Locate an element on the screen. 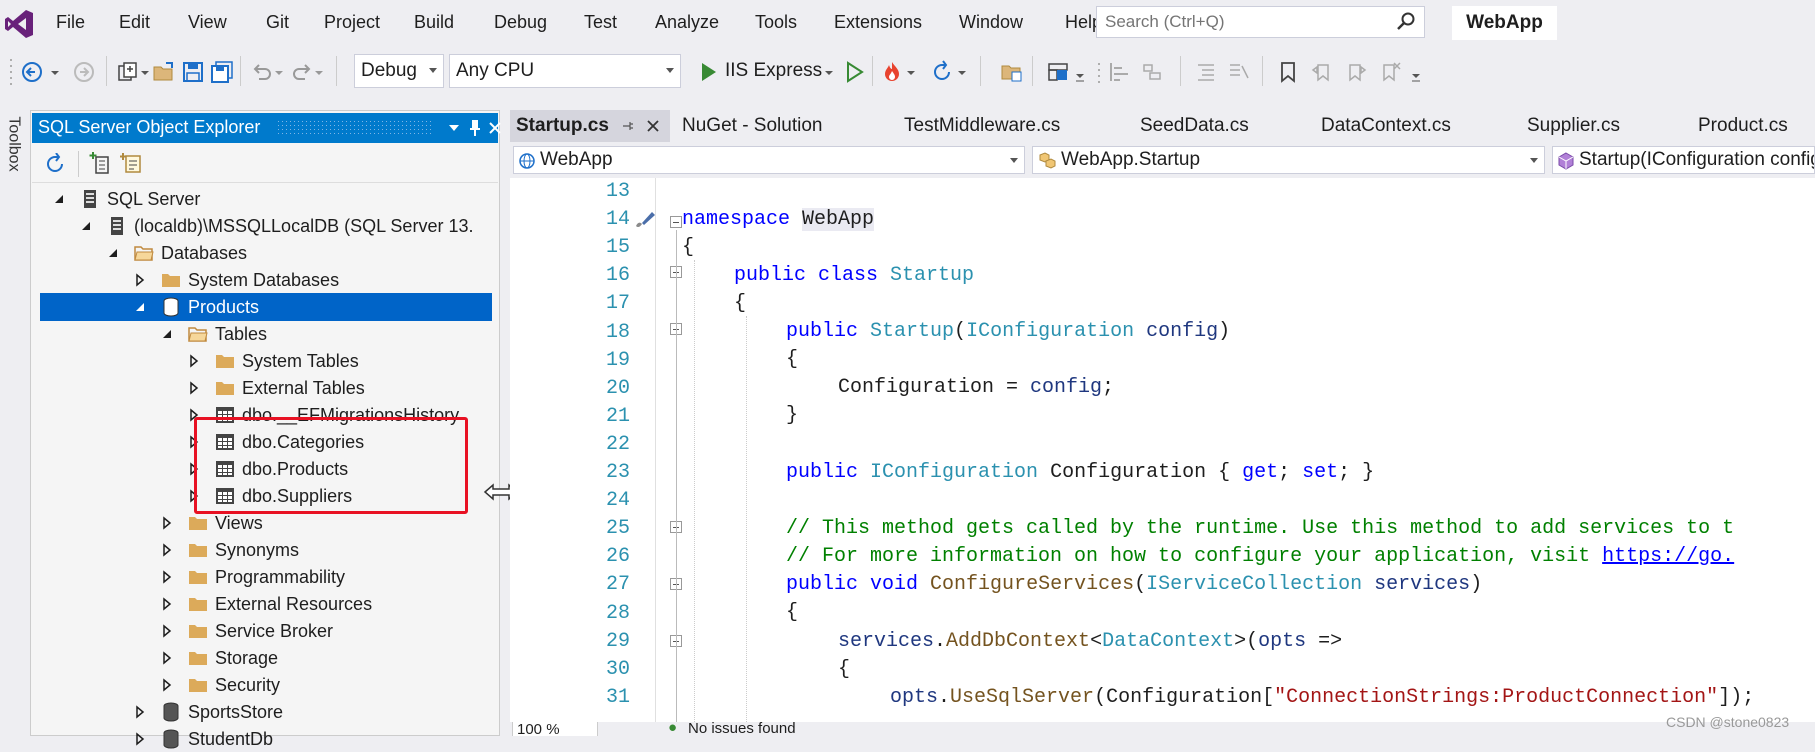  menu-view: View is located at coordinates (207, 22).